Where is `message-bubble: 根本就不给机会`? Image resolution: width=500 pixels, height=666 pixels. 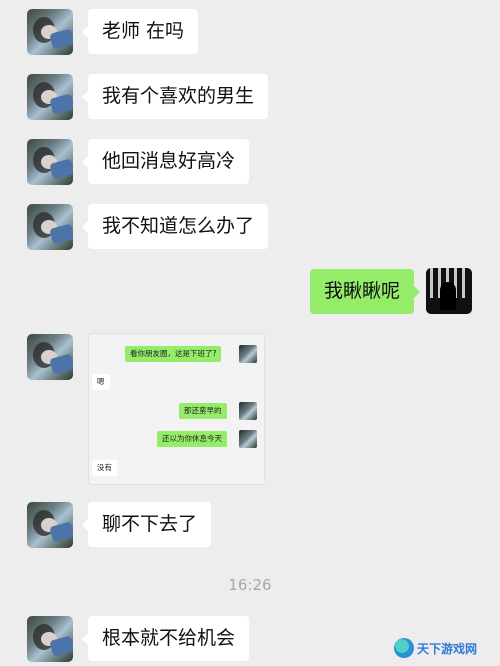
message-bubble: 根本就不给机会 is located at coordinates (165, 638).